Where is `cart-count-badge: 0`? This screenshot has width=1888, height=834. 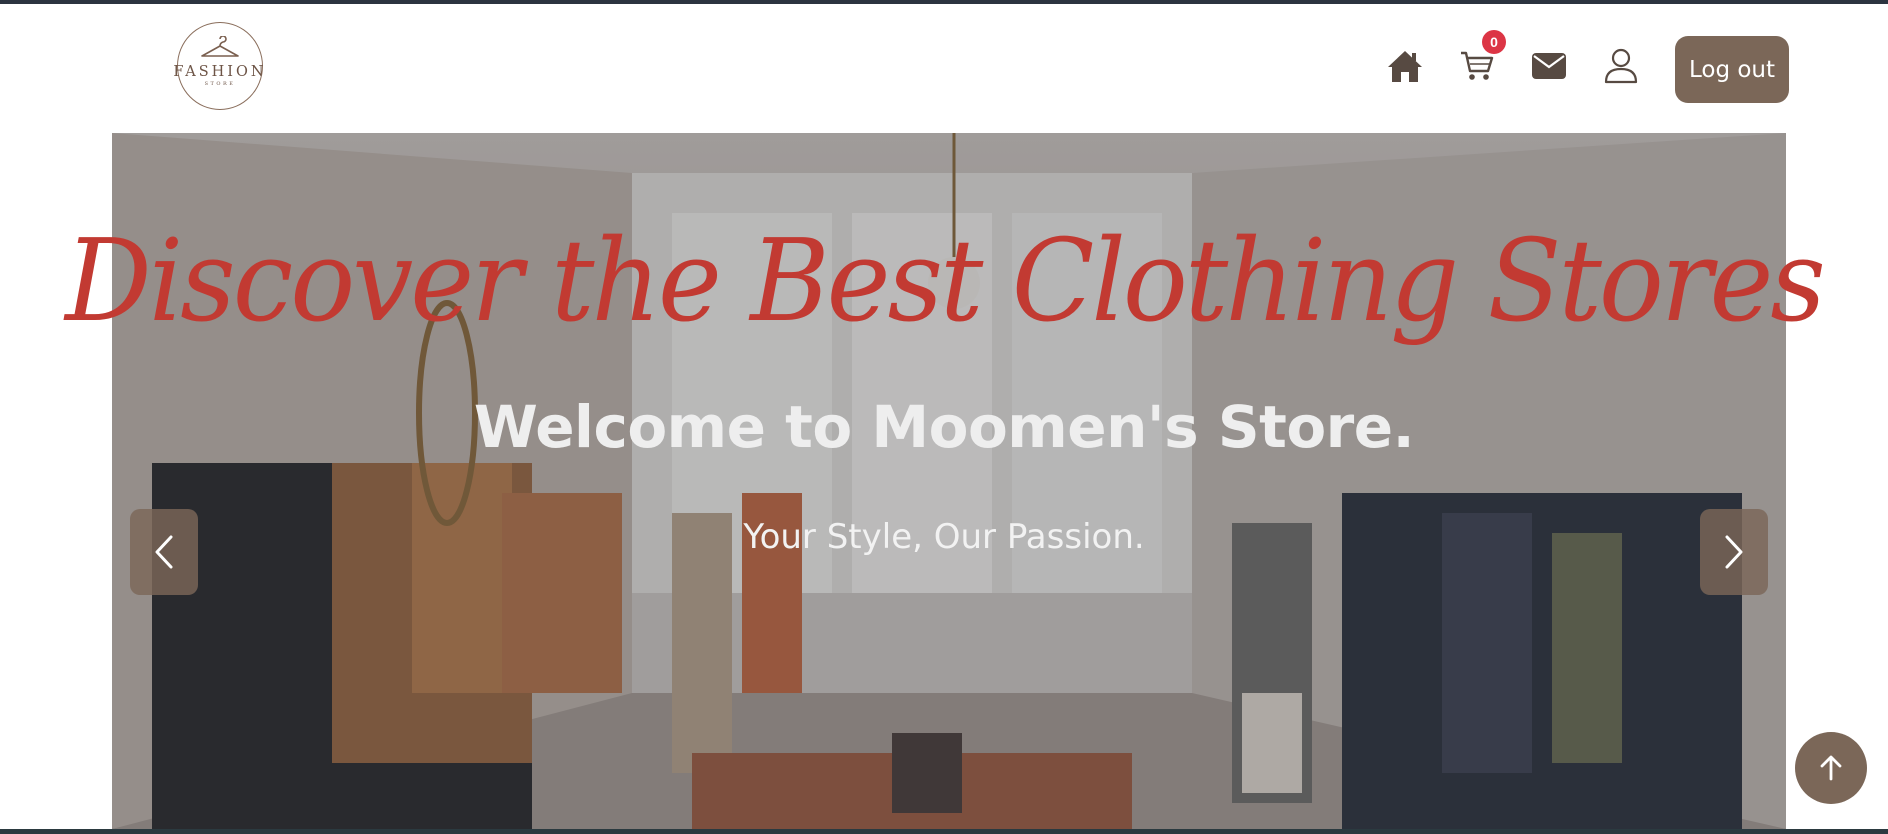
cart-count-badge: 0 is located at coordinates (1494, 42).